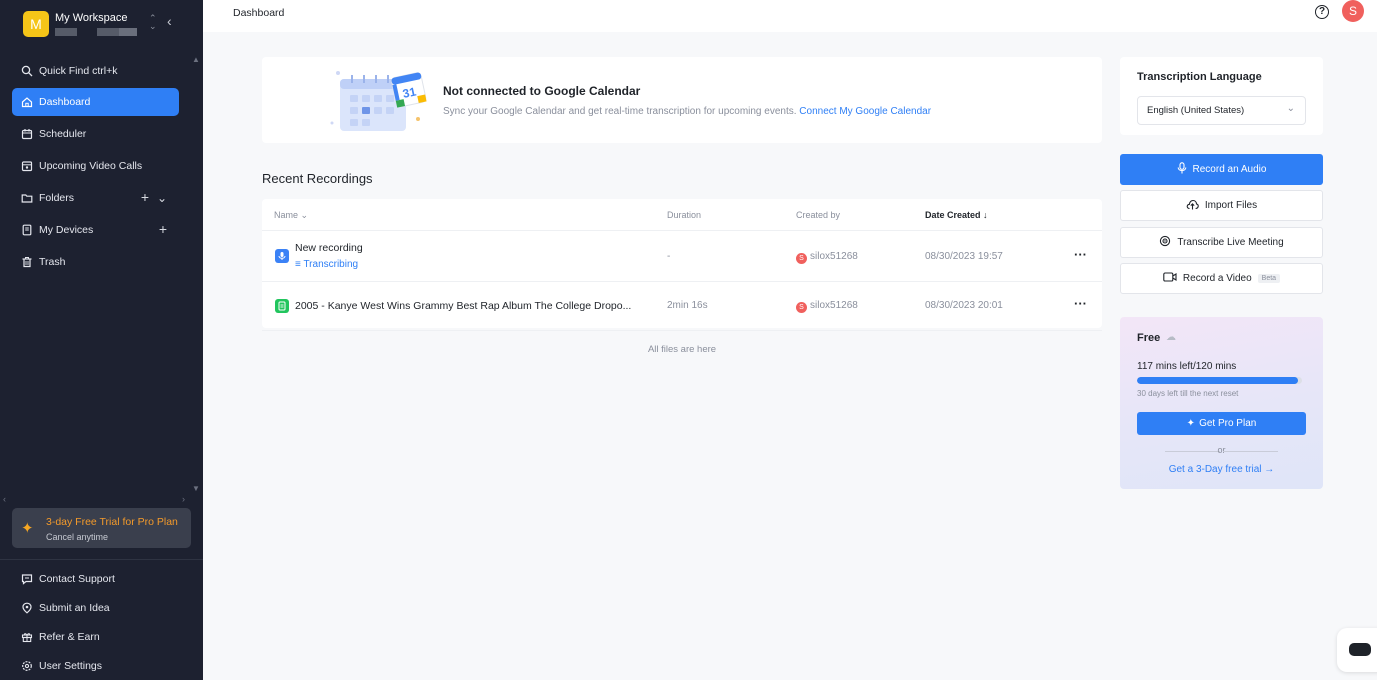 Image resolution: width=1377 pixels, height=680 pixels. Describe the element at coordinates (27, 637) in the screenshot. I see `gift-icon` at that location.